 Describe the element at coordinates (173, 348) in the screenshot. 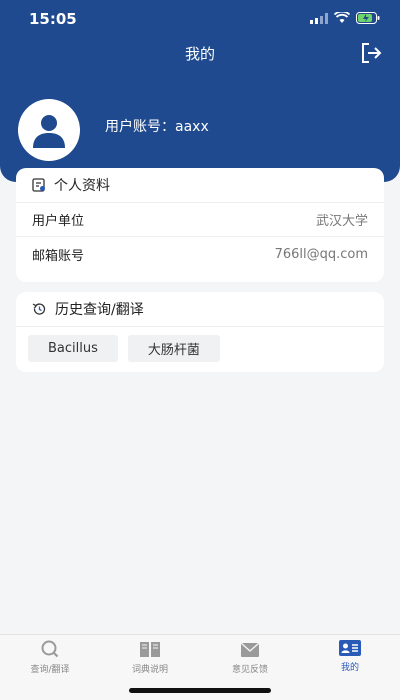

I see `history-item: 大肠杆菌` at that location.